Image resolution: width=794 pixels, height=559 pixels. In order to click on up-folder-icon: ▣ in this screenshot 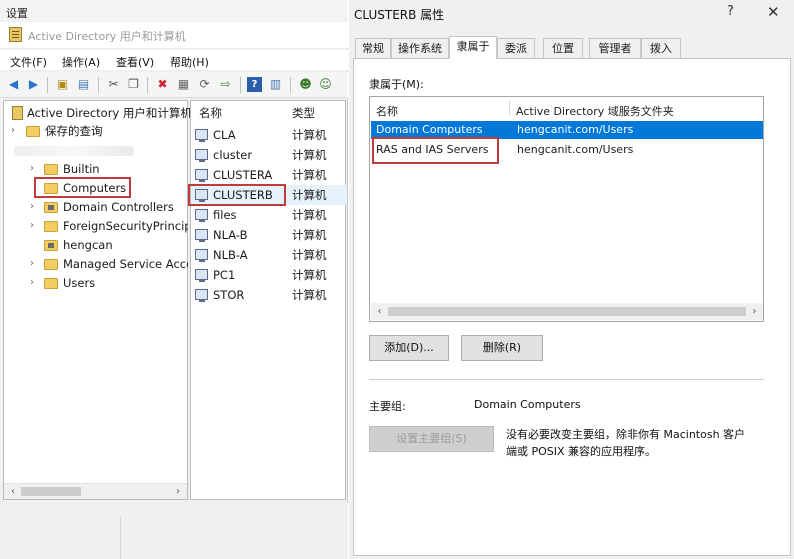, I will do `click(62, 84)`.